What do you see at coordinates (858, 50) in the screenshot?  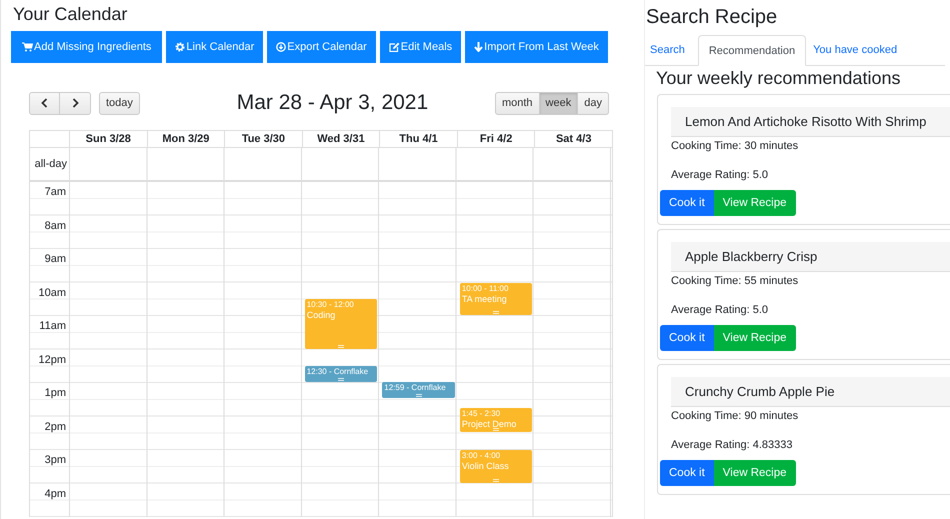 I see `tab: You have cooked` at bounding box center [858, 50].